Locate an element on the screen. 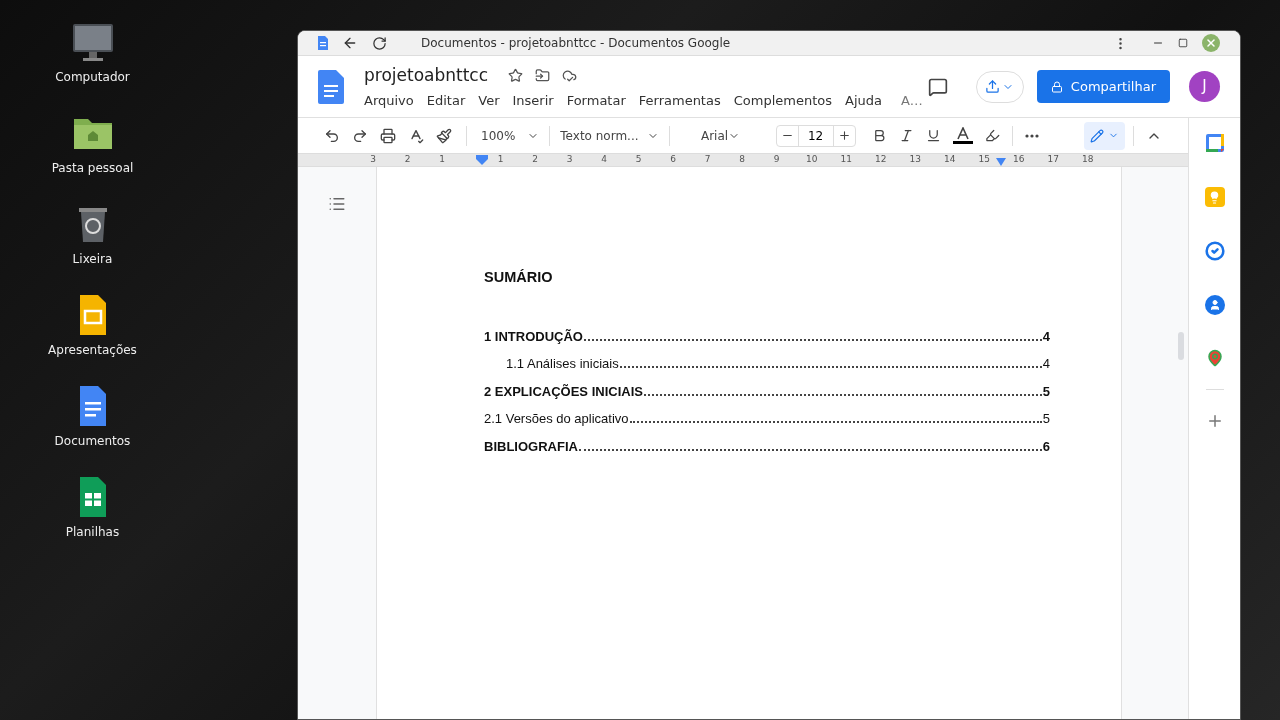  ruler-number: 10 is located at coordinates (811, 160).